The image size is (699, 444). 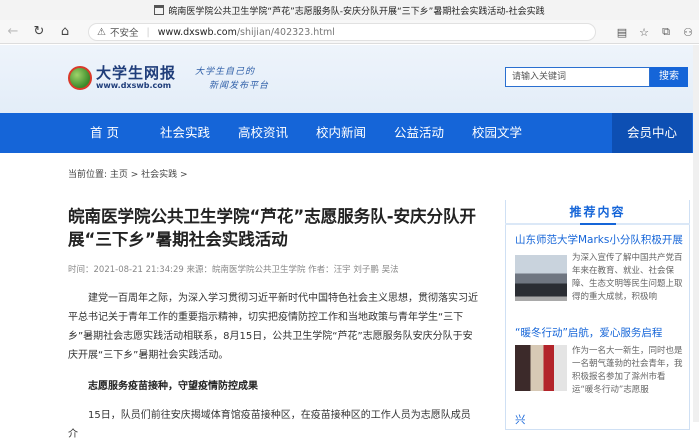 I want to click on url-host: www.dxswb.com, so click(x=197, y=32).